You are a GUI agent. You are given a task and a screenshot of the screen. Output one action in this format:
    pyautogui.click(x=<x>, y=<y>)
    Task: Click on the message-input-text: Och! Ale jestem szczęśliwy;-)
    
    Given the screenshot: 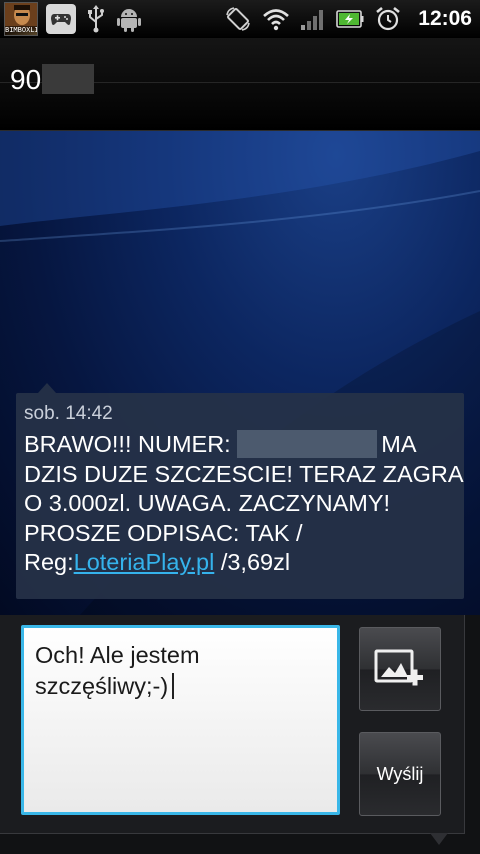 What is the action you would take?
    pyautogui.click(x=180, y=671)
    